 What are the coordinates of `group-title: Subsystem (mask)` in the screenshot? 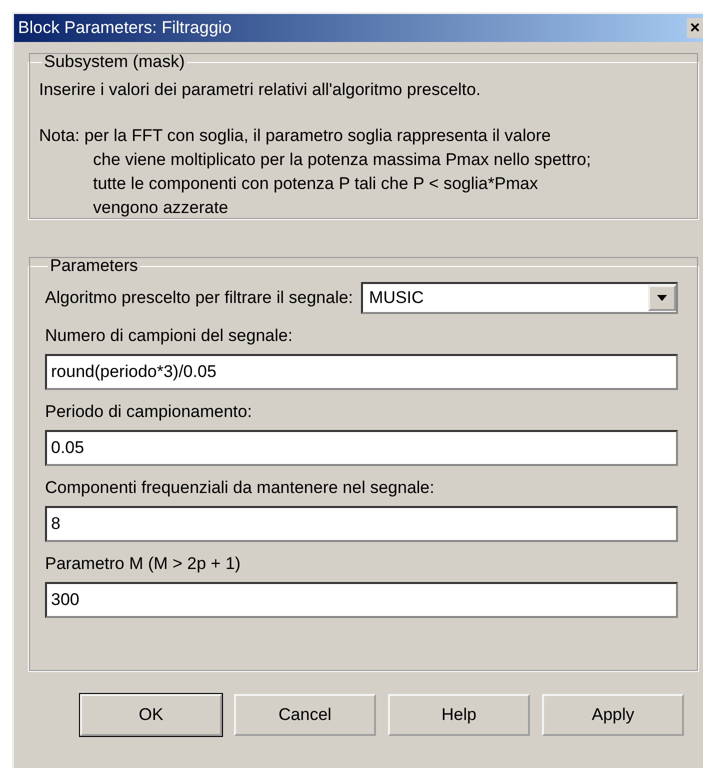 It's located at (114, 62).